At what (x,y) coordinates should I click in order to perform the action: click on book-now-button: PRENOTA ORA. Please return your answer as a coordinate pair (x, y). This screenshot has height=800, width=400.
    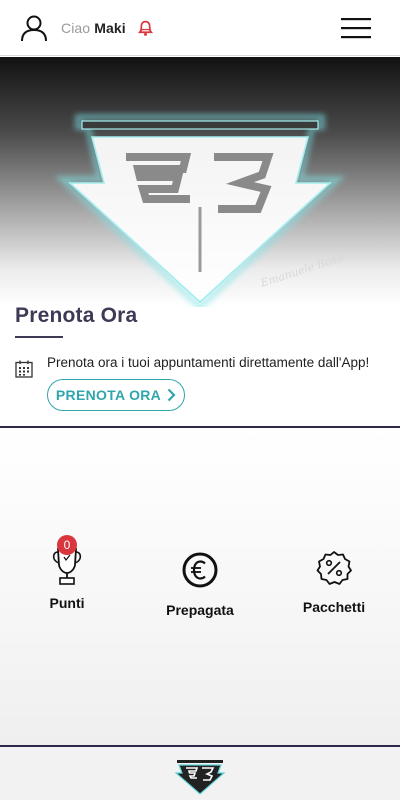
    Looking at the image, I should click on (116, 395).